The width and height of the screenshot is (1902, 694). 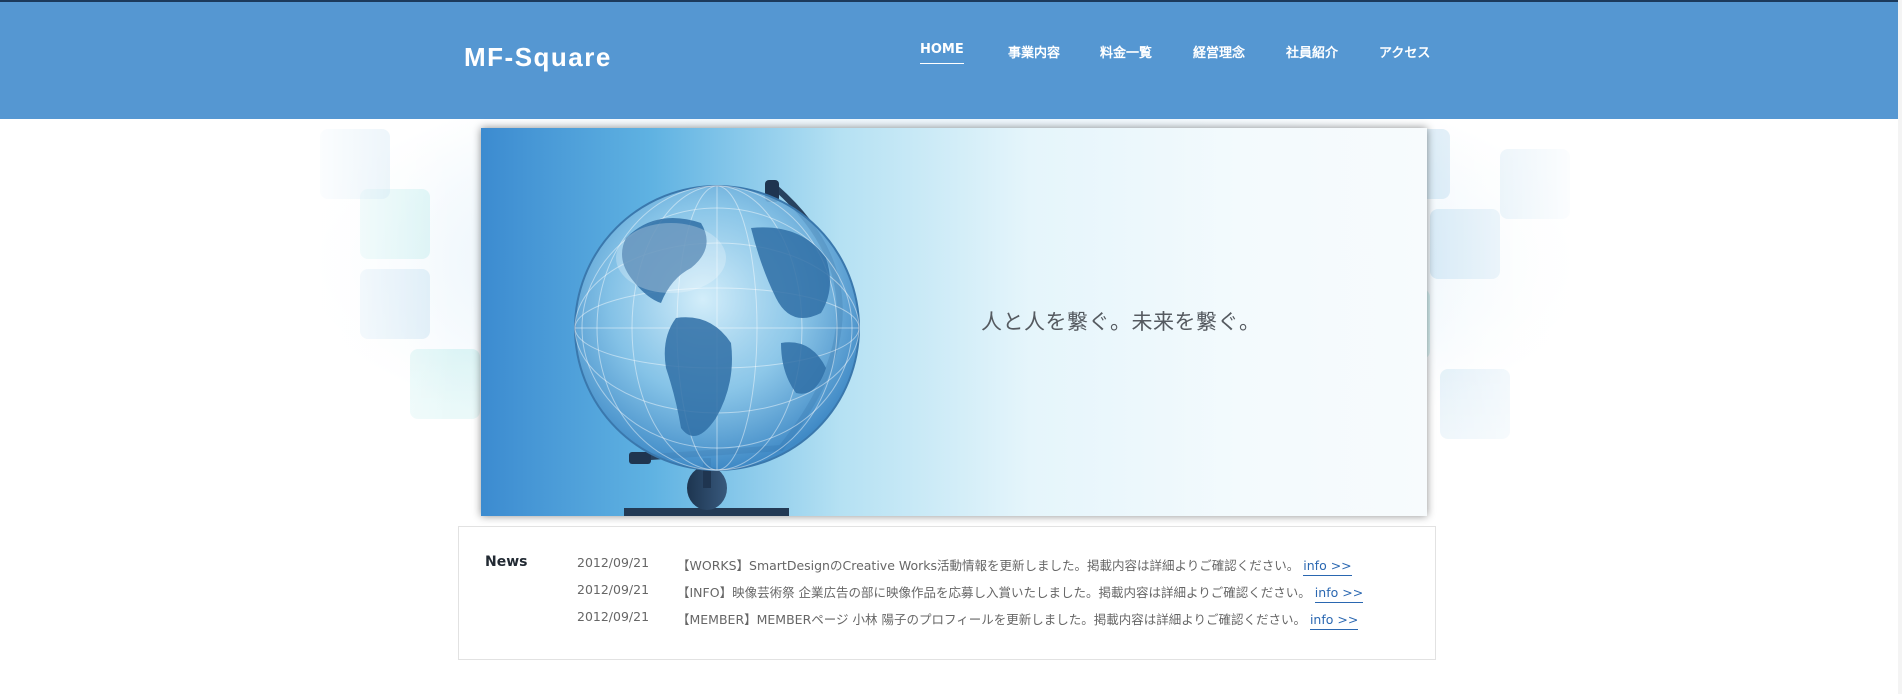 What do you see at coordinates (1121, 322) in the screenshot?
I see `hero-tagline: 人と人を繋ぐ。未来を繋ぐ。` at bounding box center [1121, 322].